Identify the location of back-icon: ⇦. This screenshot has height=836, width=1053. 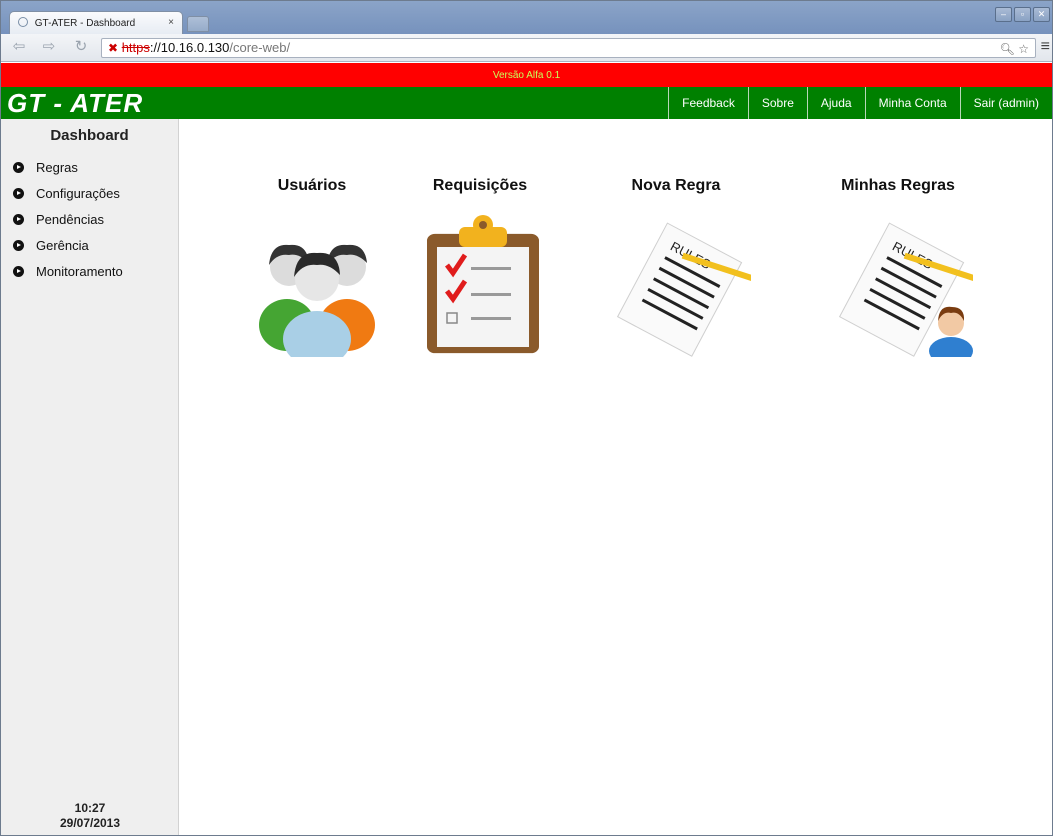
(19, 47).